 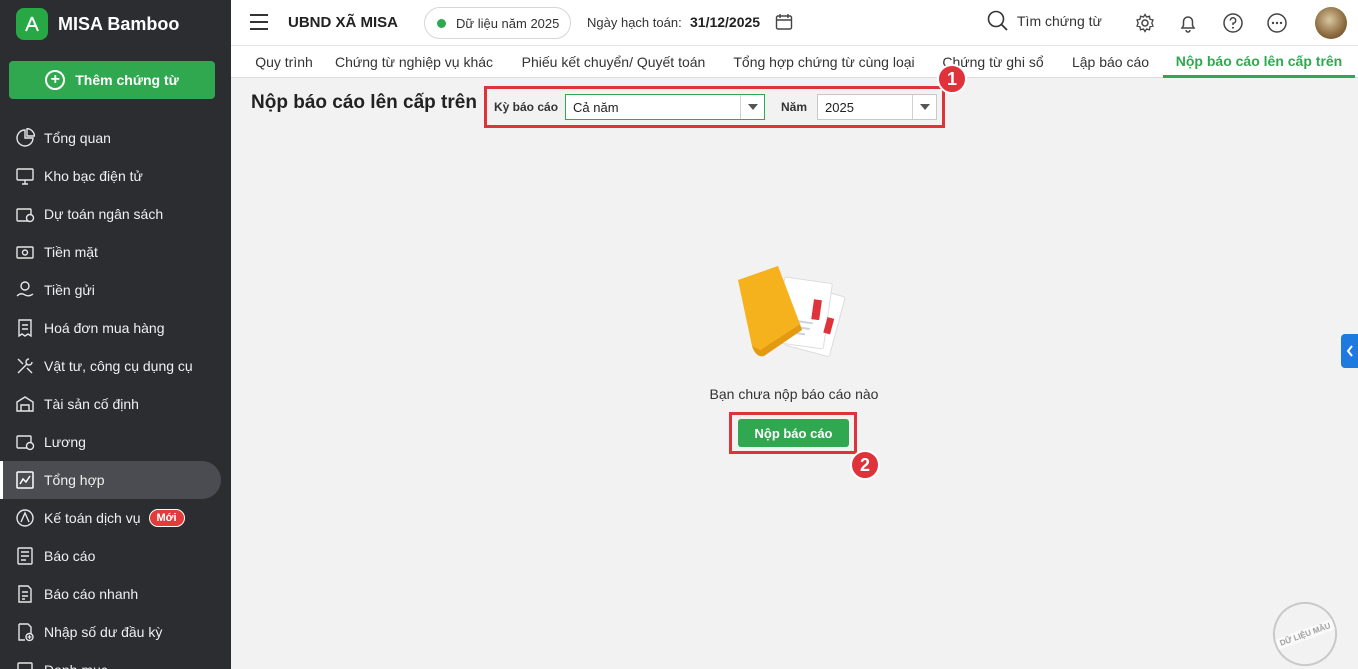 I want to click on sidebar-item: Dự toán ngân sách, so click(x=115, y=214).